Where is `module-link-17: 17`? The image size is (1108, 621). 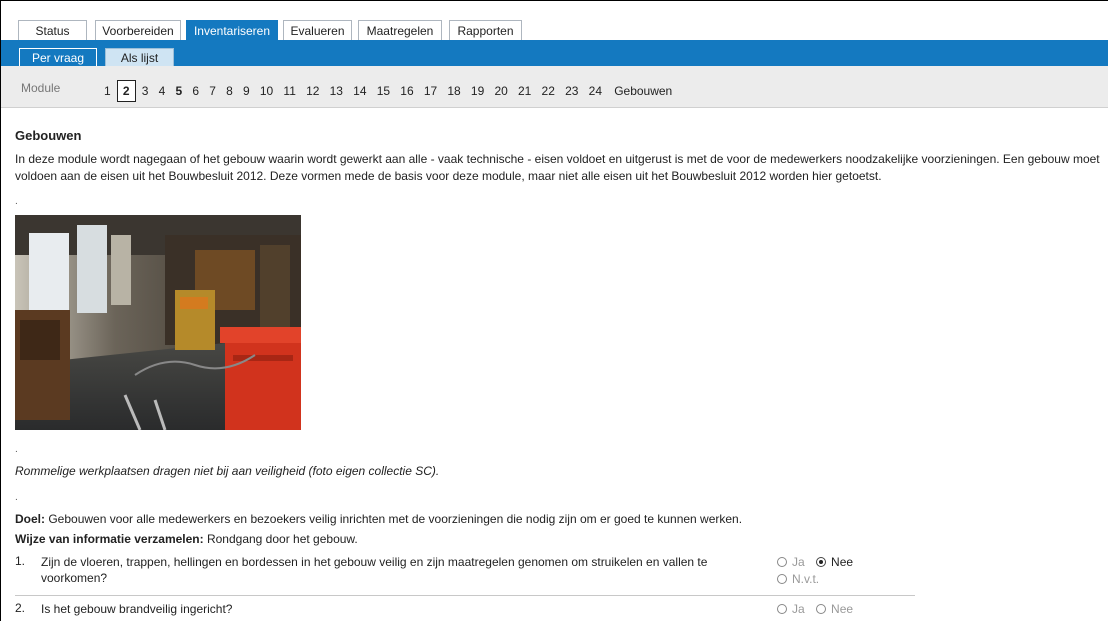 module-link-17: 17 is located at coordinates (430, 91).